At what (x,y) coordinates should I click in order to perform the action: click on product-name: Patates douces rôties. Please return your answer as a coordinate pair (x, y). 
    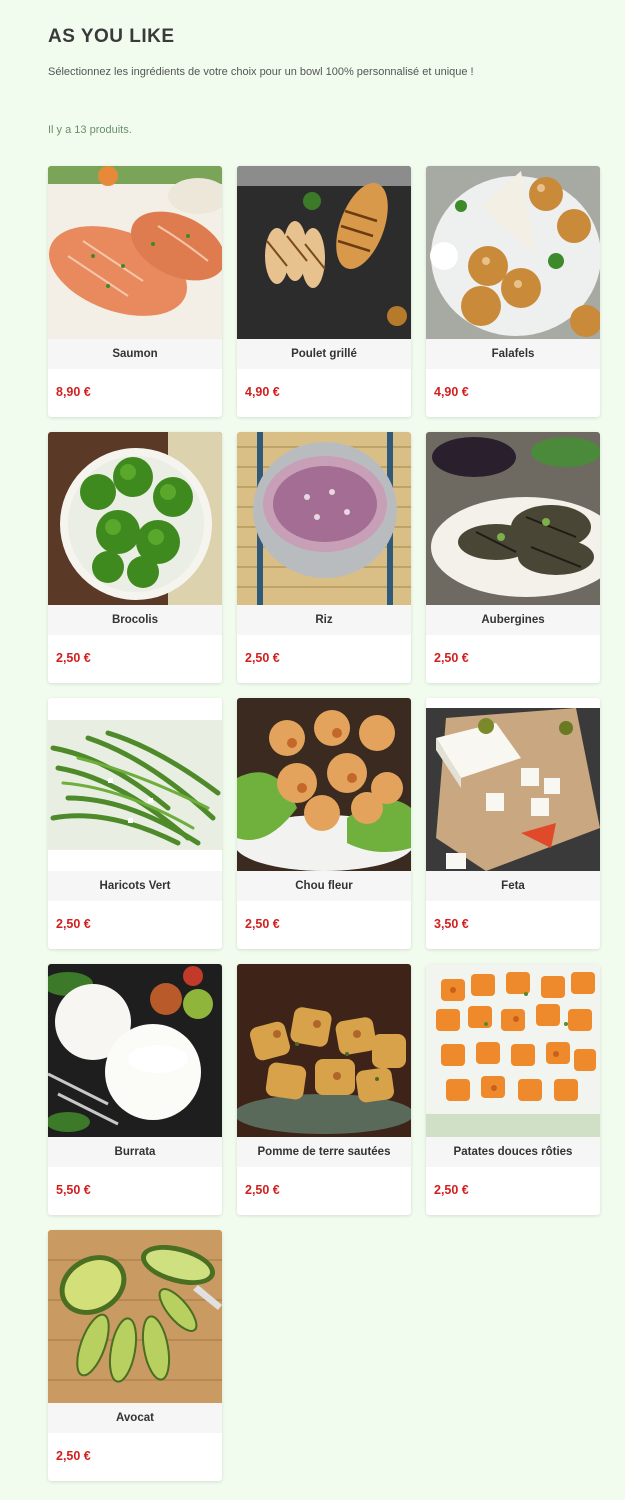
    Looking at the image, I should click on (513, 1152).